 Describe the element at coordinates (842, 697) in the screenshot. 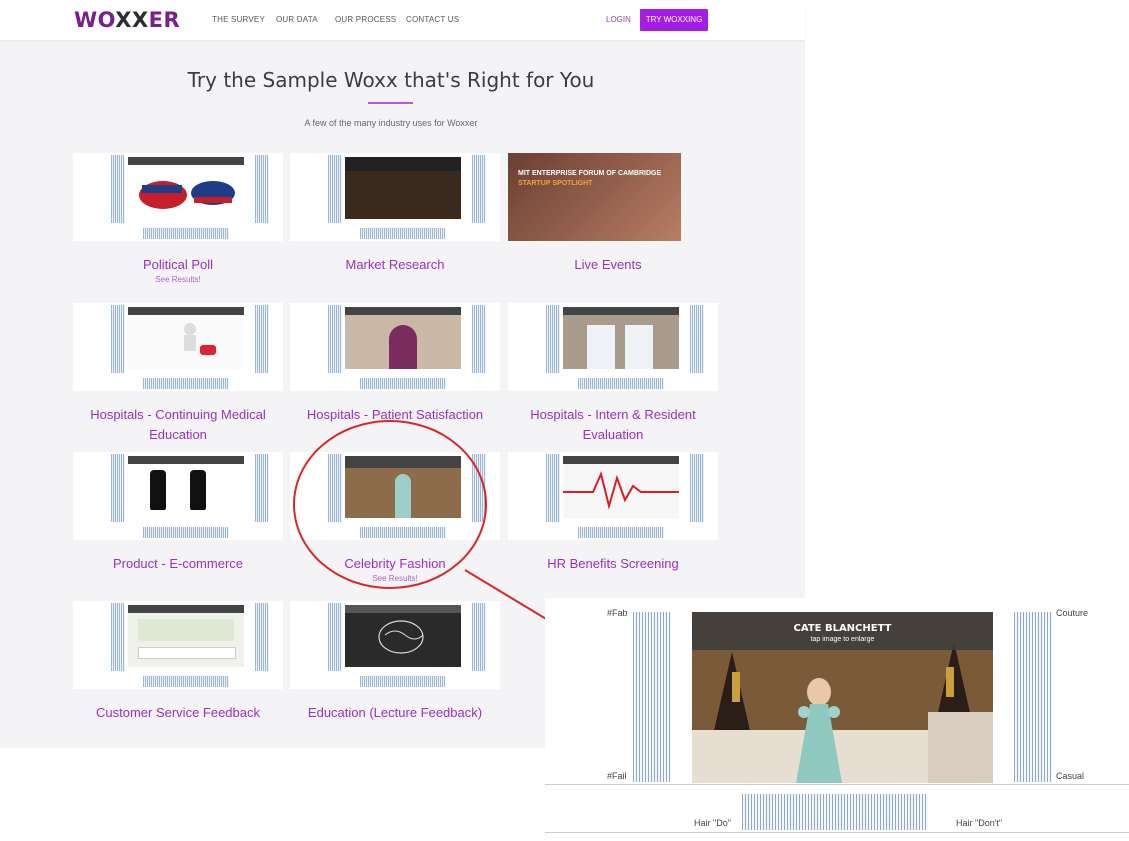

I see `celebrity-photo: CATE BLANCHETT tap image to enlarge` at that location.